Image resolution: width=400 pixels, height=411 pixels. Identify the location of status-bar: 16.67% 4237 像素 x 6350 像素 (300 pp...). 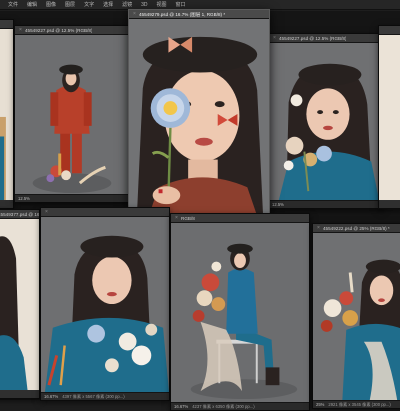
(240, 406).